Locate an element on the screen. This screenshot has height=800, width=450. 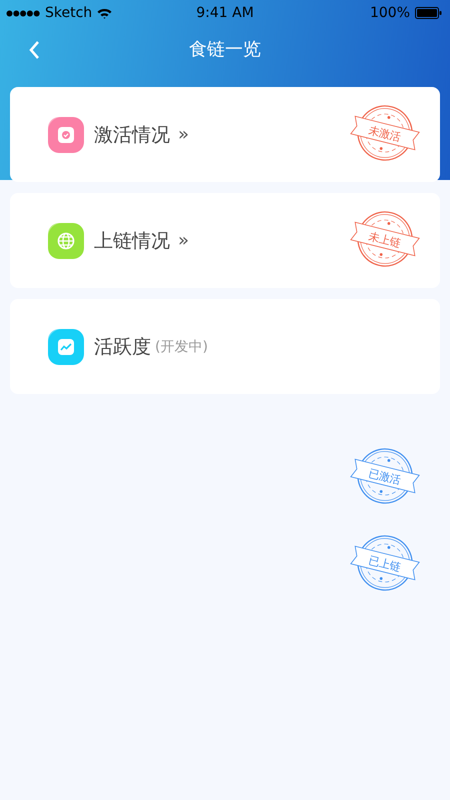
status-note: (开发中) is located at coordinates (181, 347).